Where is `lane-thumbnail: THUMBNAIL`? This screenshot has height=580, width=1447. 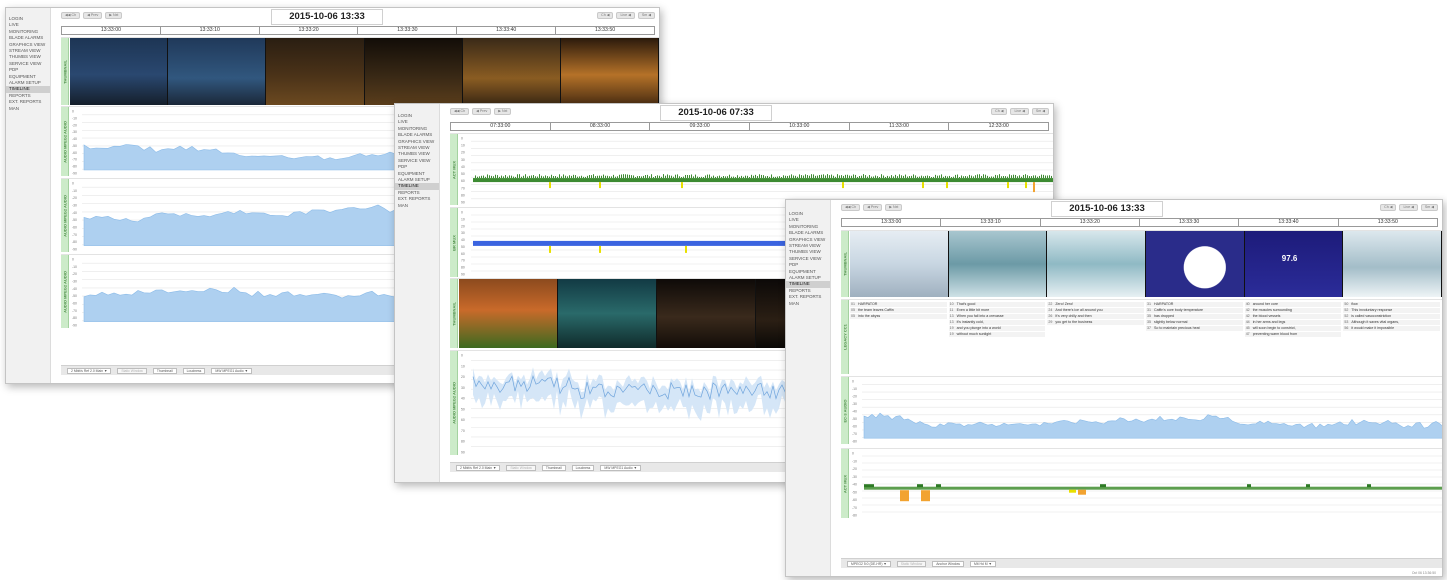
lane-thumbnail: THUMBNAIL is located at coordinates (360, 71).